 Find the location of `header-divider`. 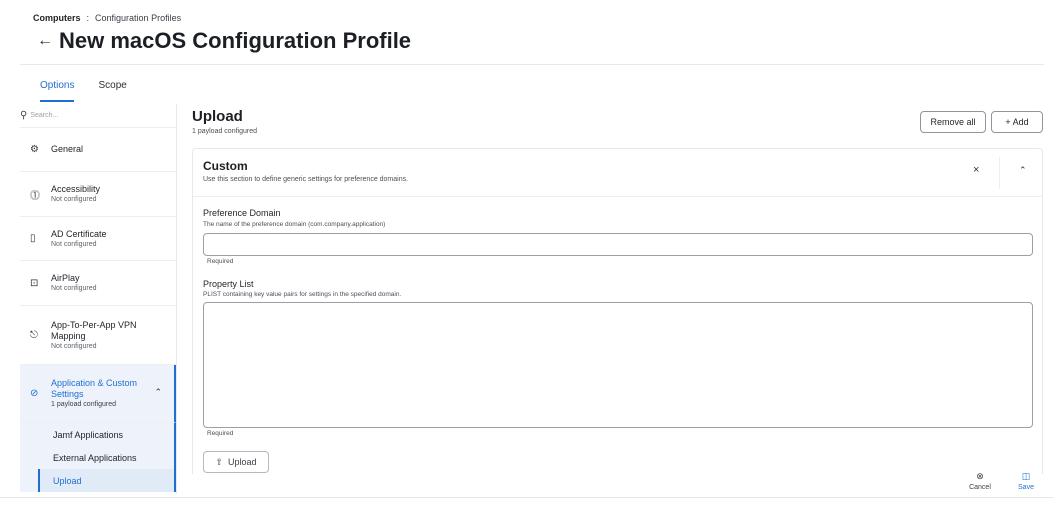

header-divider is located at coordinates (532, 64).